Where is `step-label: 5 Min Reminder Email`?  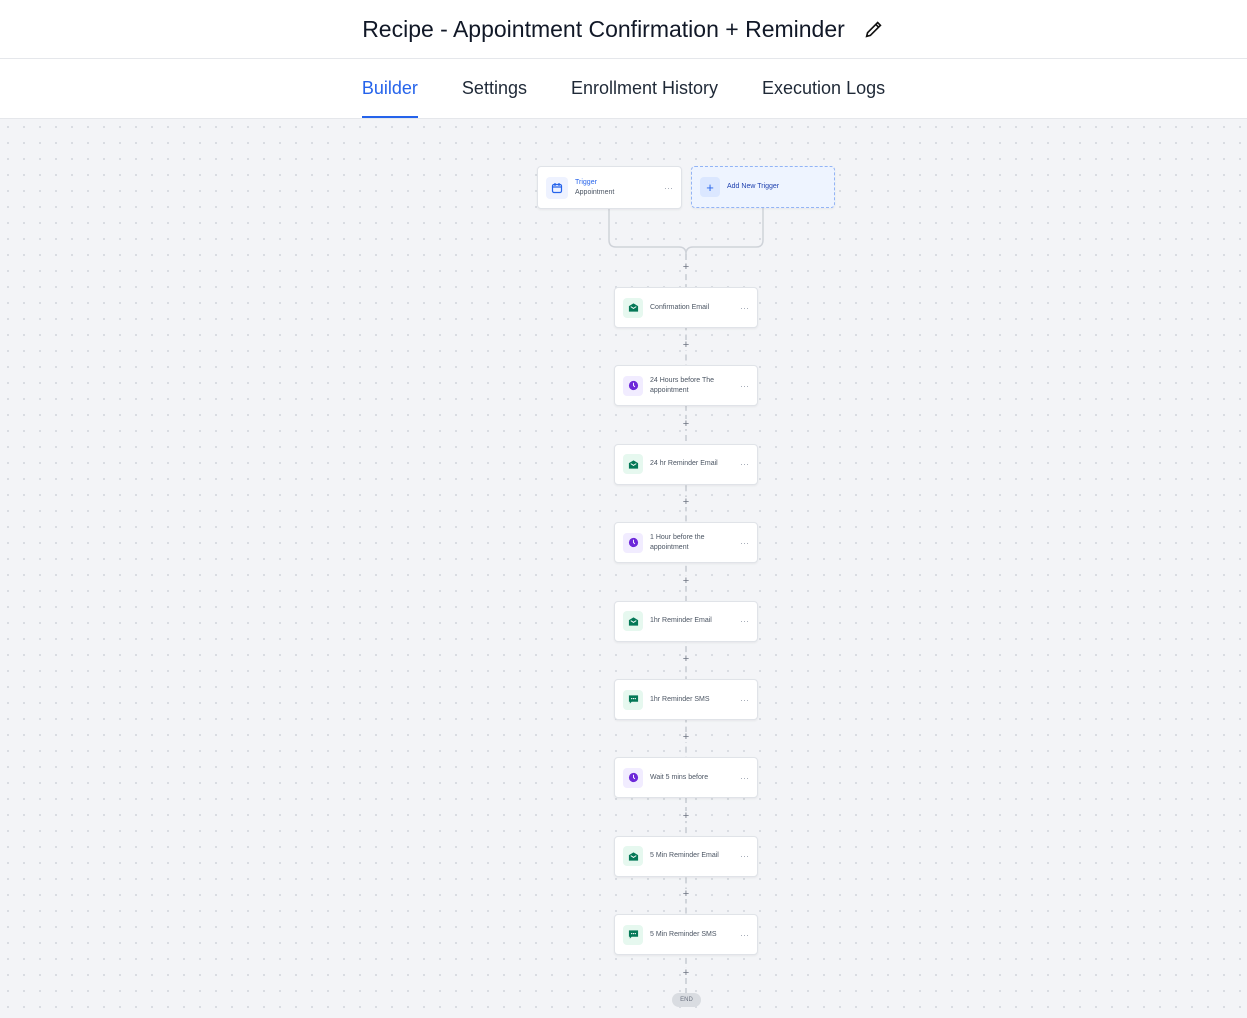 step-label: 5 Min Reminder Email is located at coordinates (684, 856).